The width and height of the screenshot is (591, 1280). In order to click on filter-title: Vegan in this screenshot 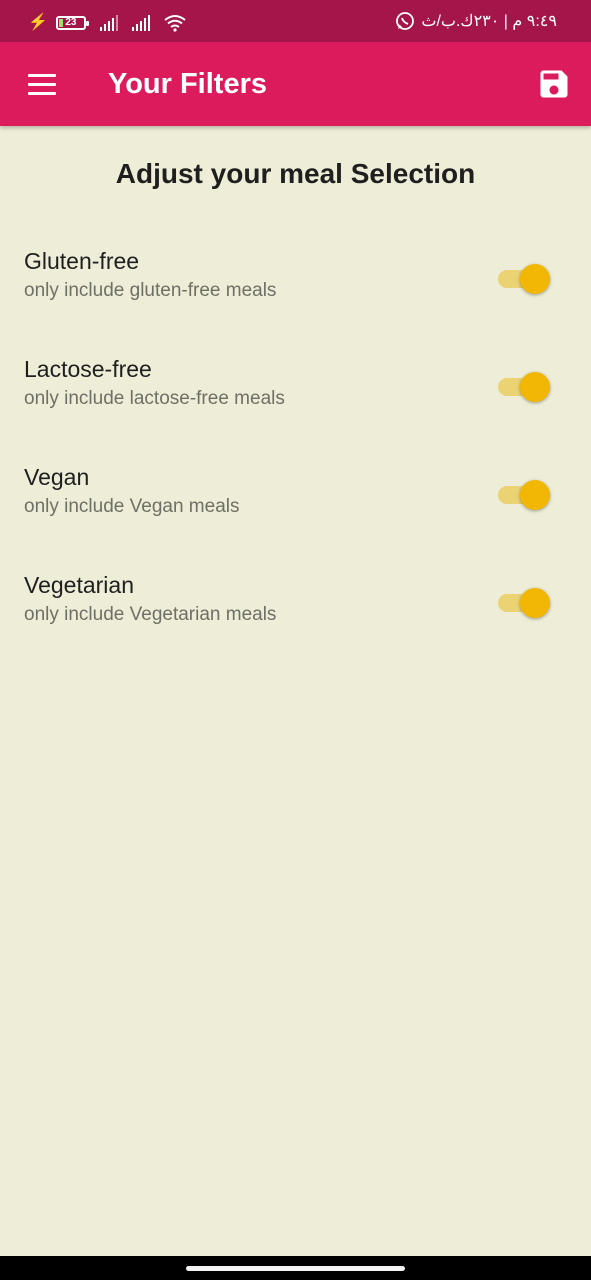, I will do `click(57, 477)`.